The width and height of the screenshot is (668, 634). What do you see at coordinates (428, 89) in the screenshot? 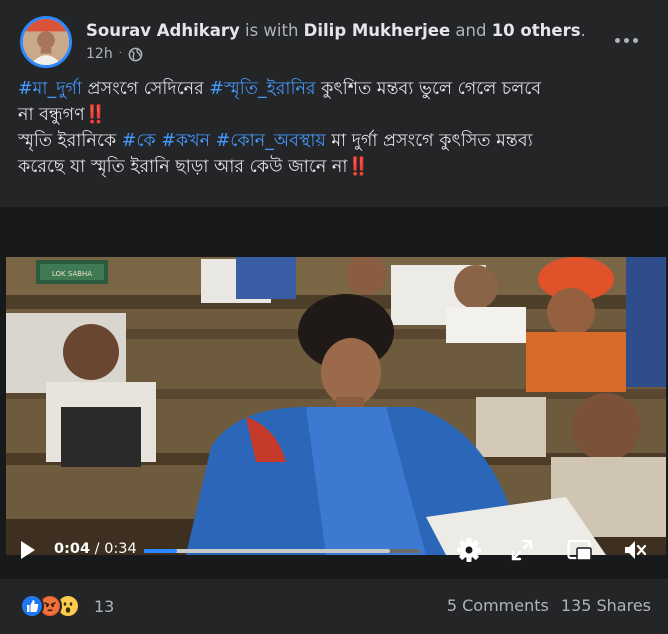
I see `text-span: কুৎশিত মন্তব্য ভুলে গেলে চলবে` at bounding box center [428, 89].